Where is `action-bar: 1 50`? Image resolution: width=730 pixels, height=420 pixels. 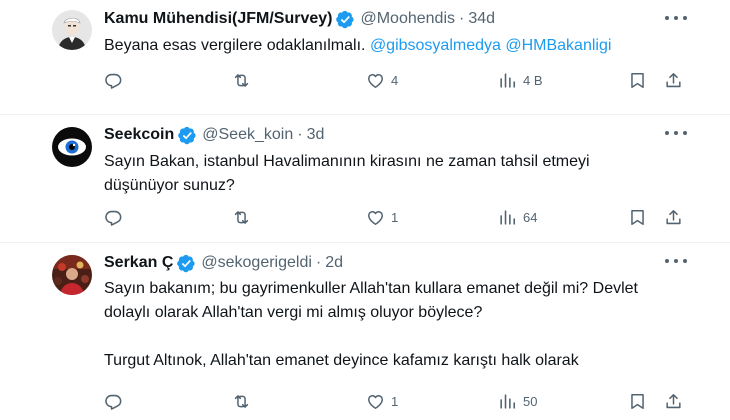
action-bar: 1 50 is located at coordinates (395, 401).